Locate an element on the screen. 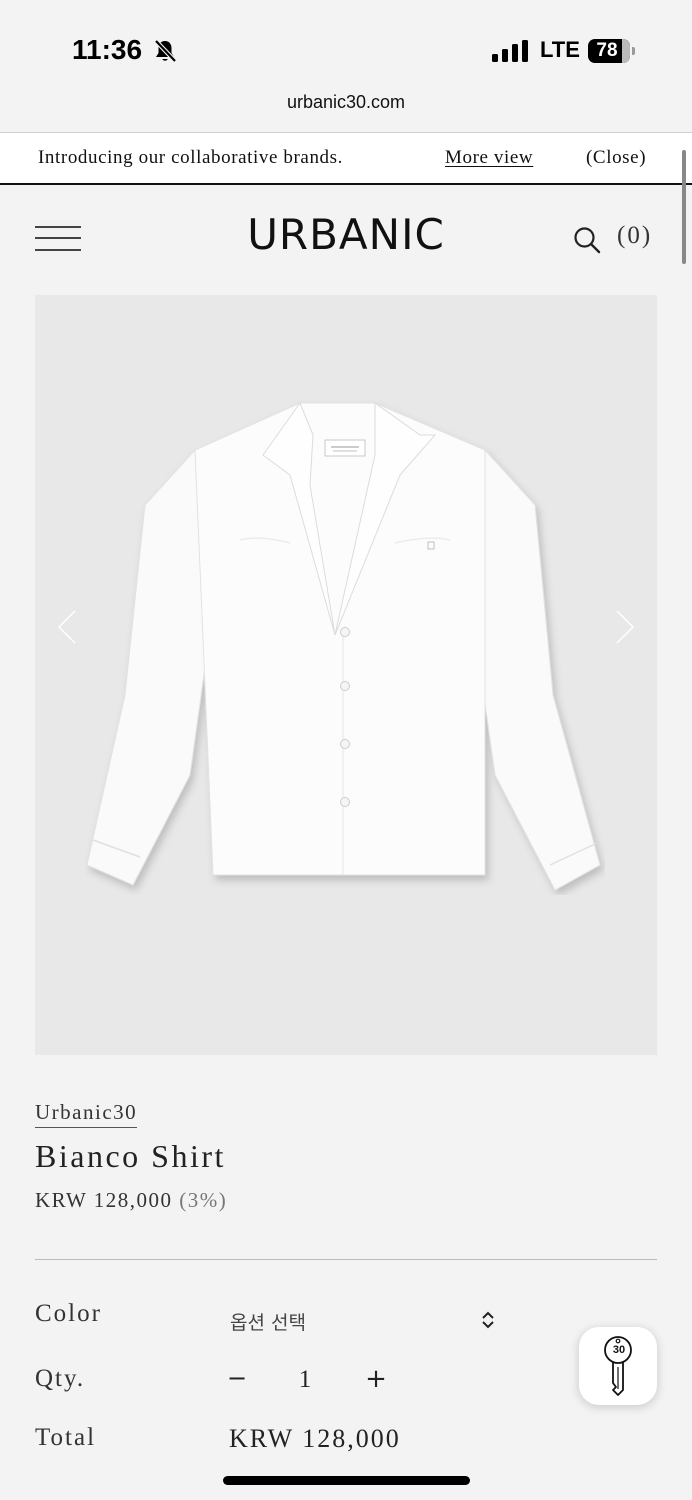  battery-indicator: 78 is located at coordinates (611, 51).